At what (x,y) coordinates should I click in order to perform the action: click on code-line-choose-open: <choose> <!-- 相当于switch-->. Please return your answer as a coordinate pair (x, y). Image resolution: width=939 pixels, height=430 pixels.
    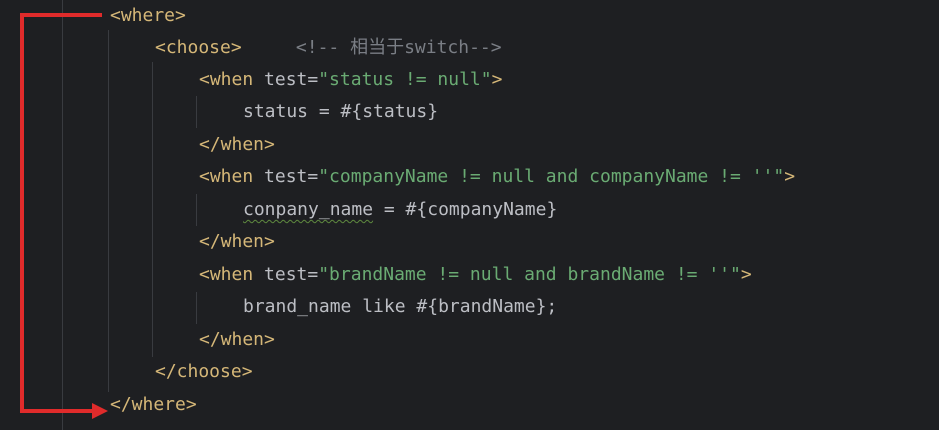
    Looking at the image, I should click on (251, 48).